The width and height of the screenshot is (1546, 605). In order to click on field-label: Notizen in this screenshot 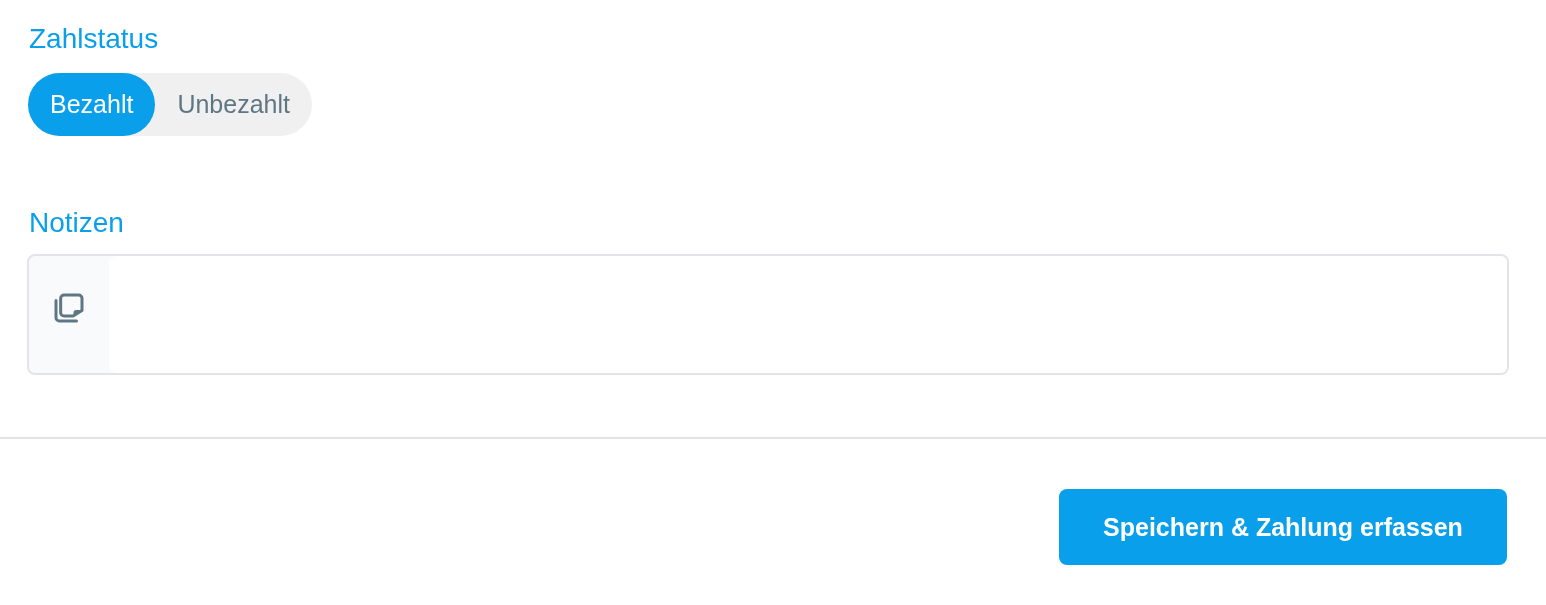, I will do `click(76, 223)`.